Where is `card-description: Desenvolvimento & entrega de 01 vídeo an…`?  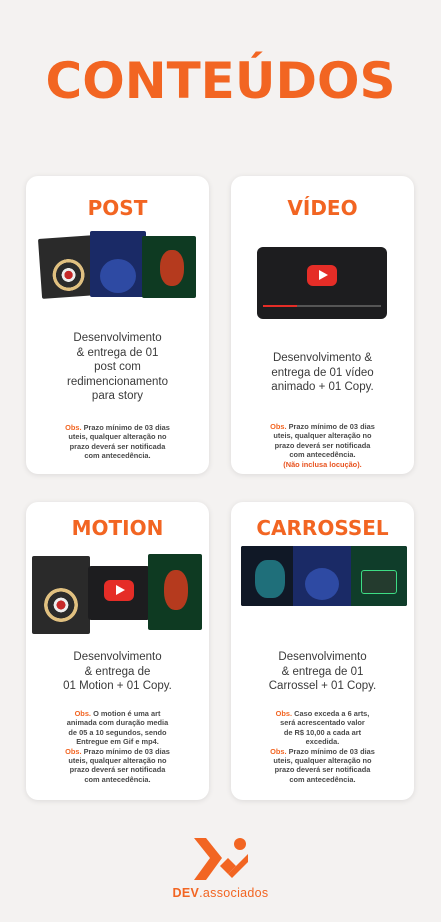
card-description: Desenvolvimento & entrega de 01 vídeo an… is located at coordinates (322, 372).